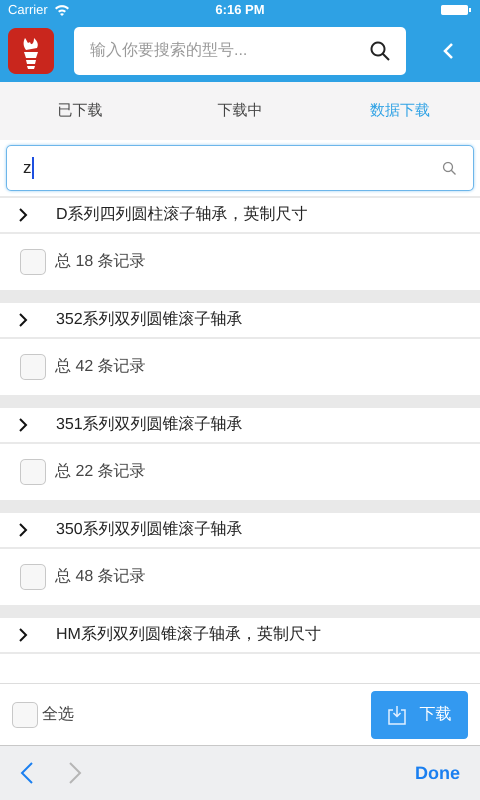 The width and height of the screenshot is (480, 800). What do you see at coordinates (240, 262) in the screenshot?
I see `record-row: 总 18 条记录` at bounding box center [240, 262].